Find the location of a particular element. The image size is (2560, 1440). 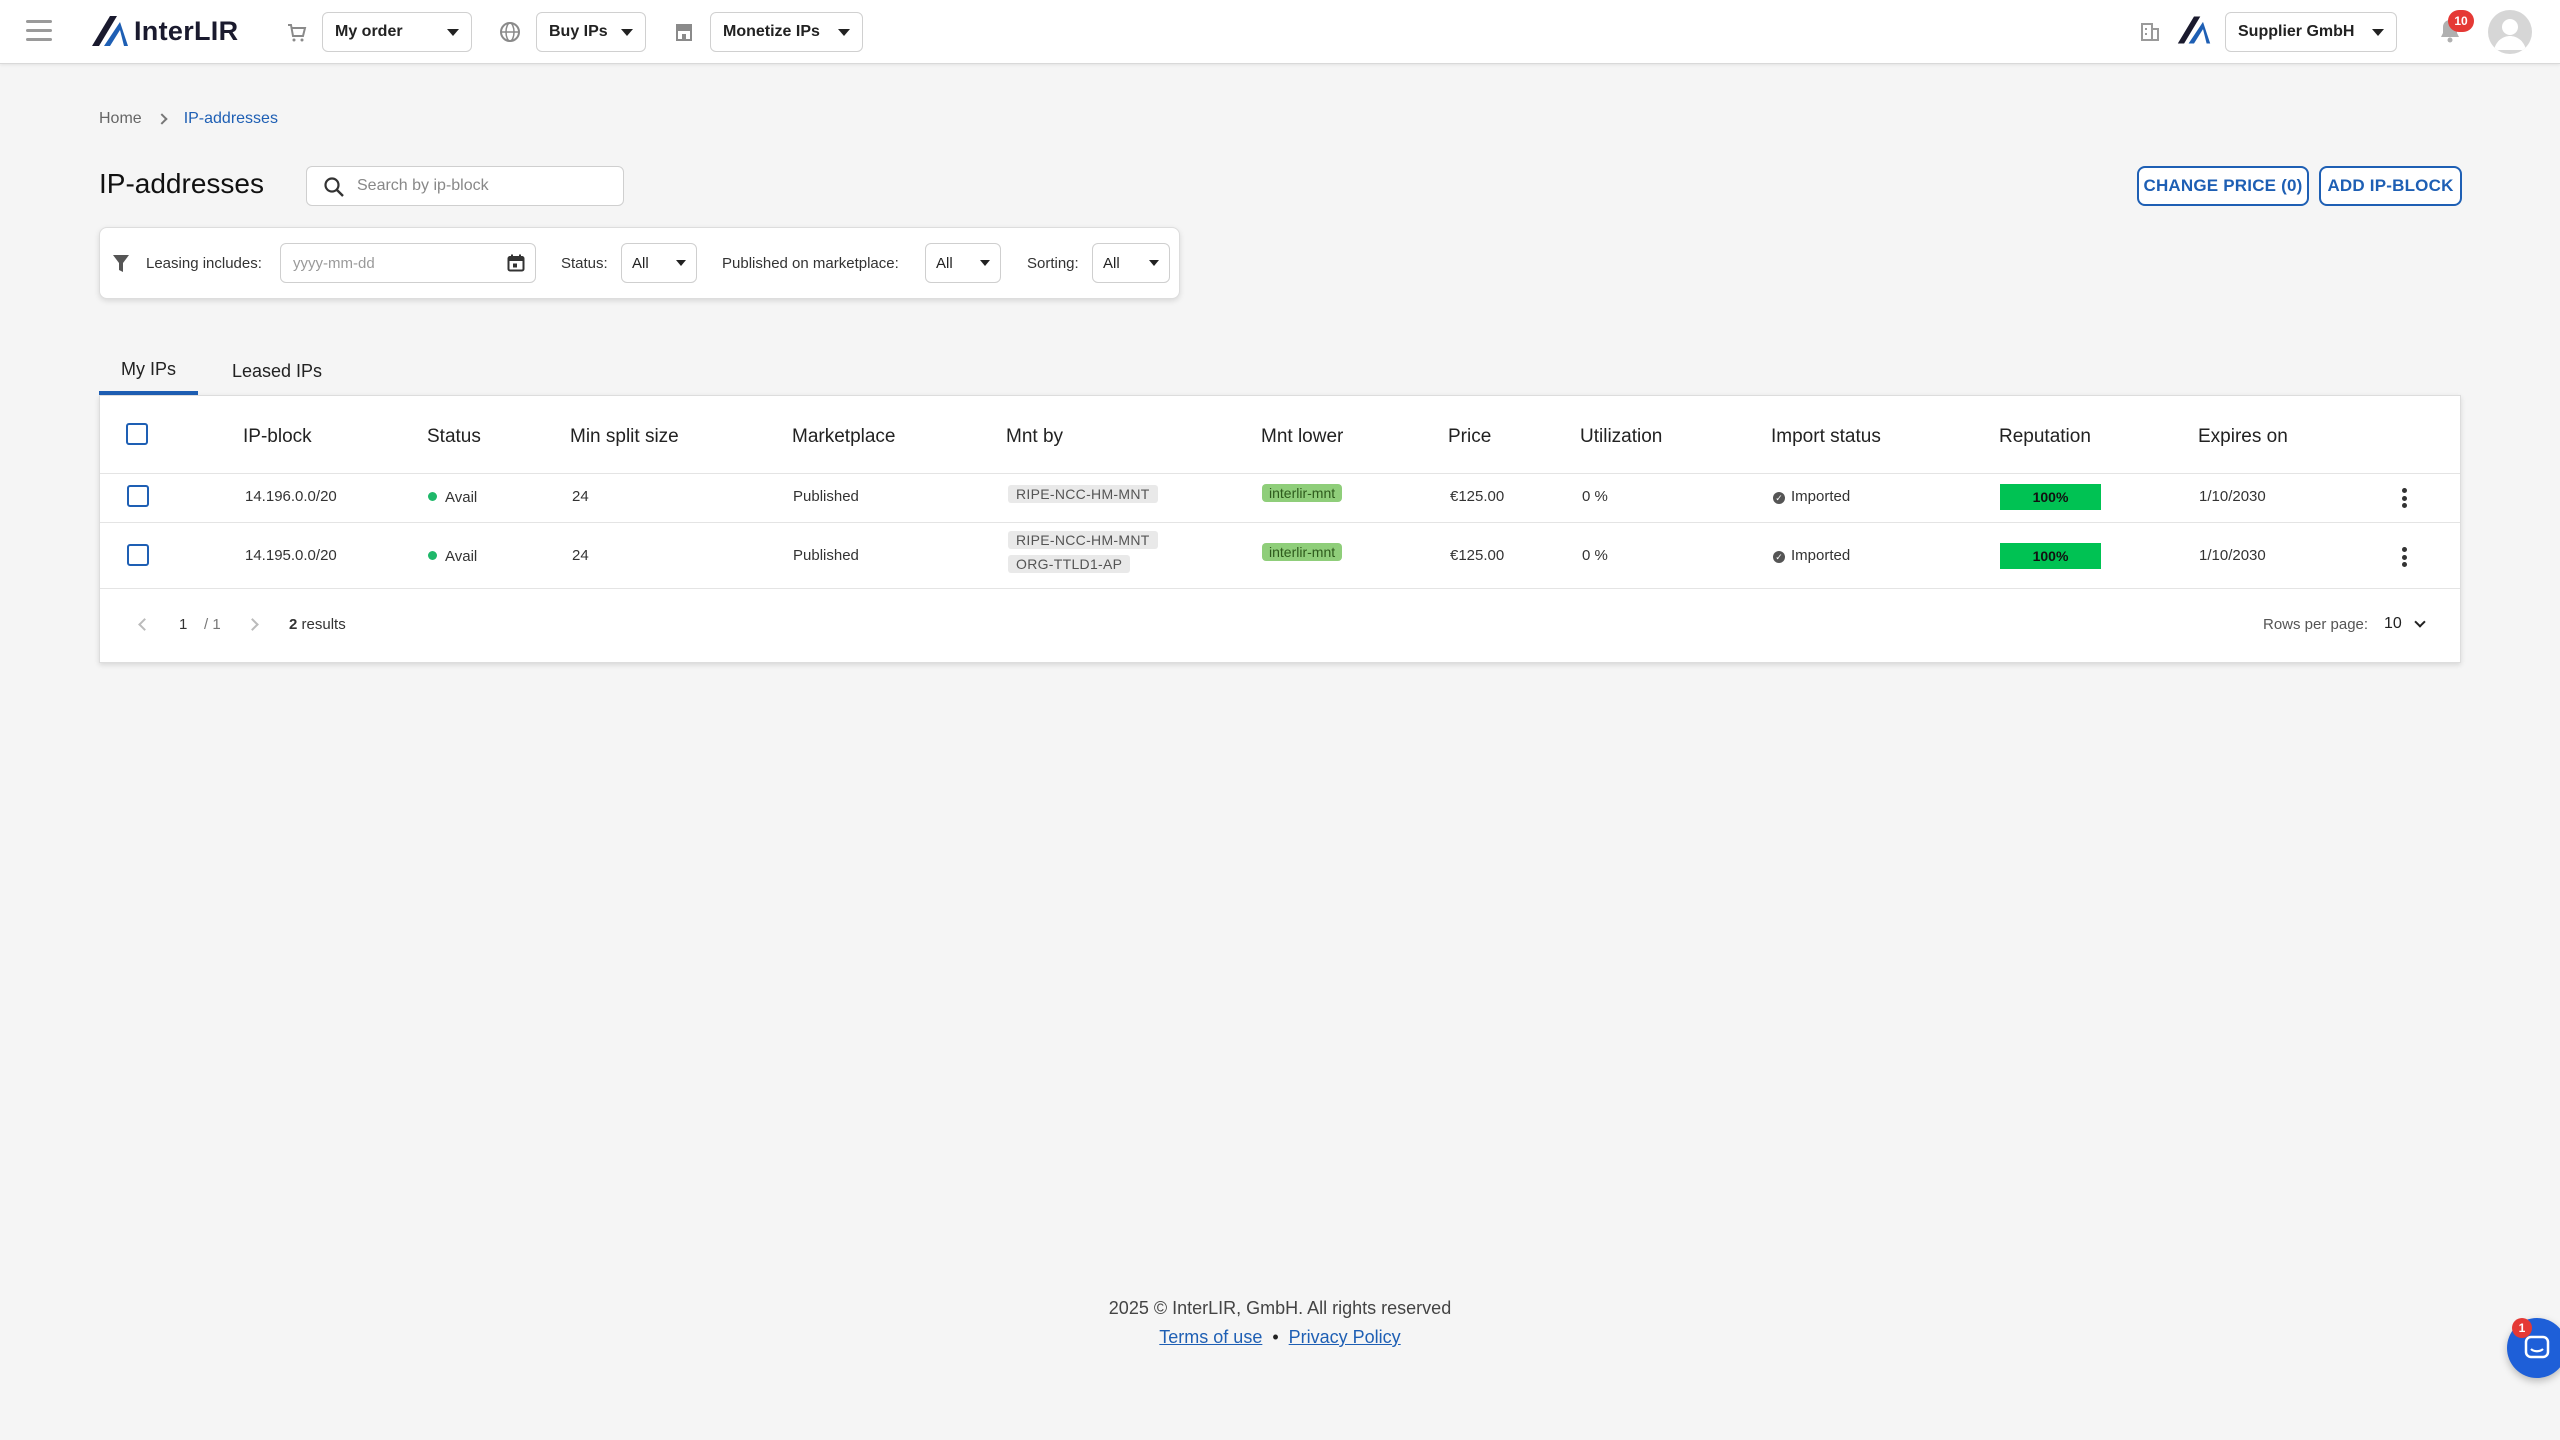

user-avatar-icon is located at coordinates (2510, 32).